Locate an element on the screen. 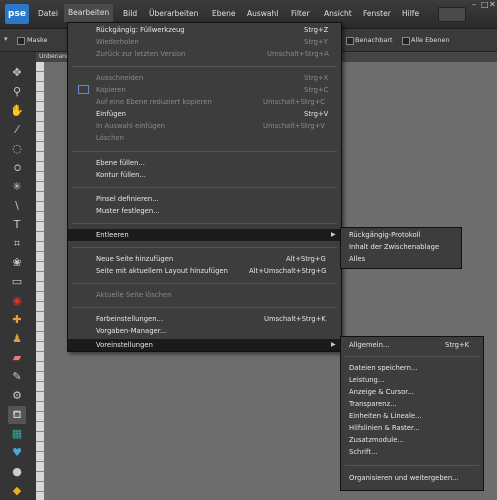 This screenshot has height=500, width=497. menu-auswahl: Auswahl is located at coordinates (262, 13).